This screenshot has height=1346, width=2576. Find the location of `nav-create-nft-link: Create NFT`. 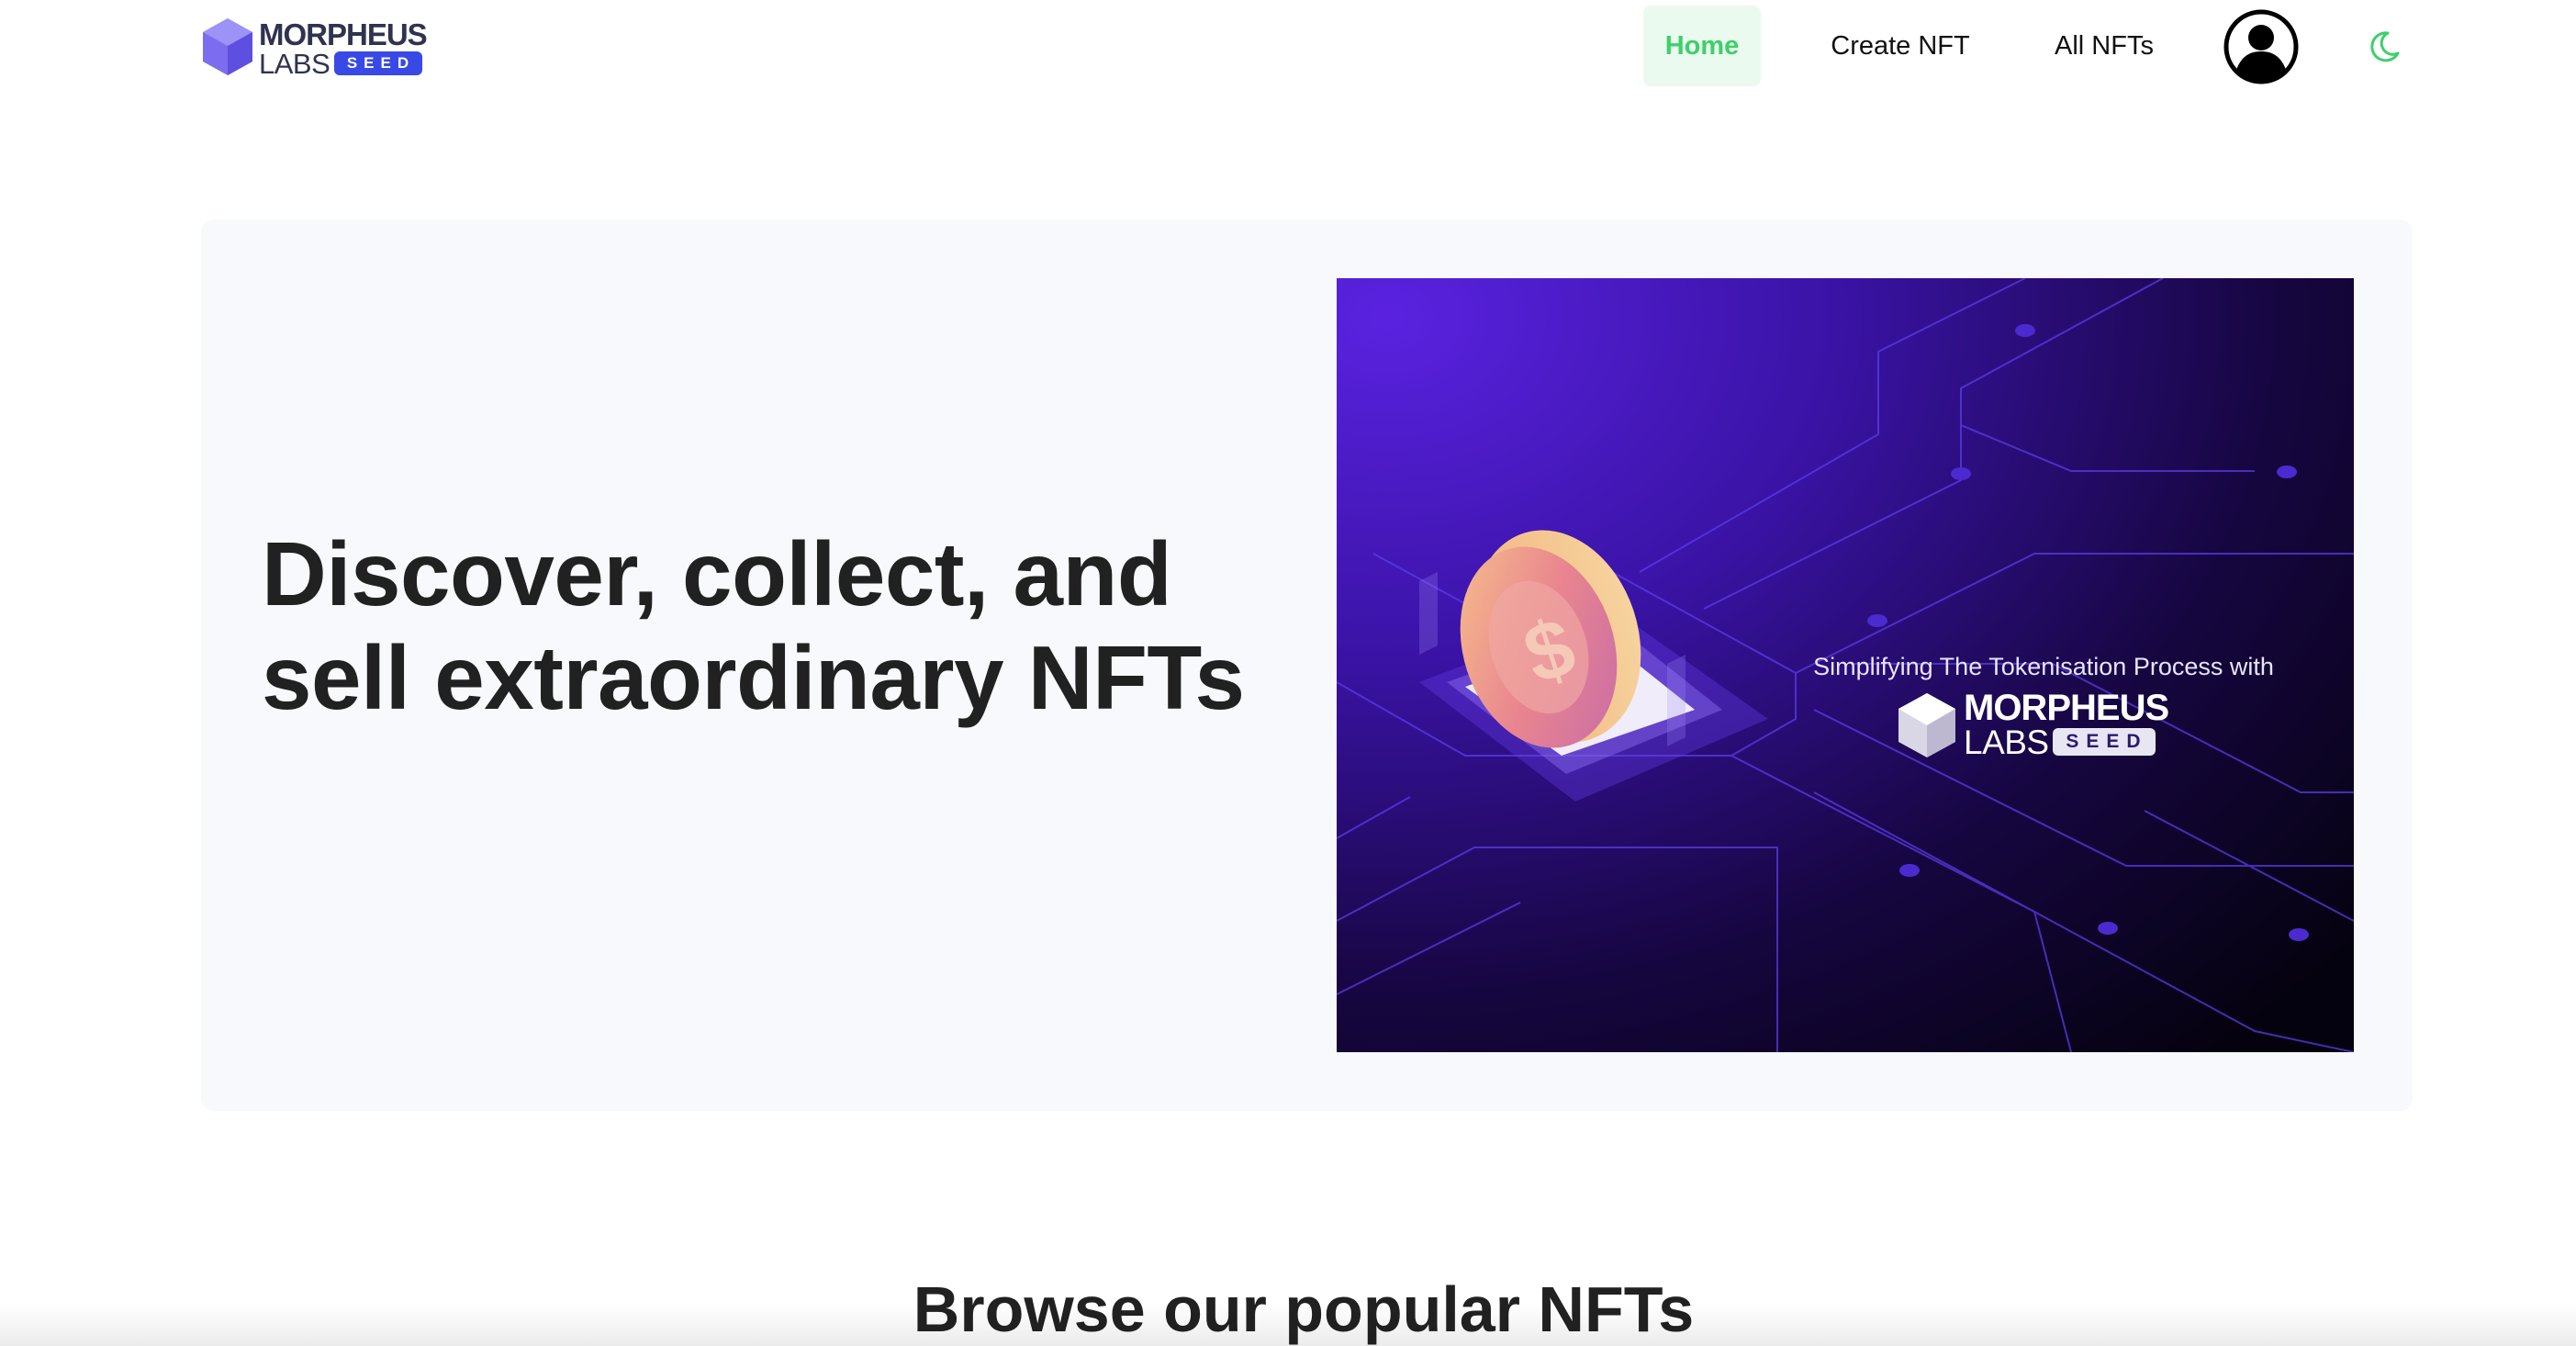

nav-create-nft-link: Create NFT is located at coordinates (1900, 46).